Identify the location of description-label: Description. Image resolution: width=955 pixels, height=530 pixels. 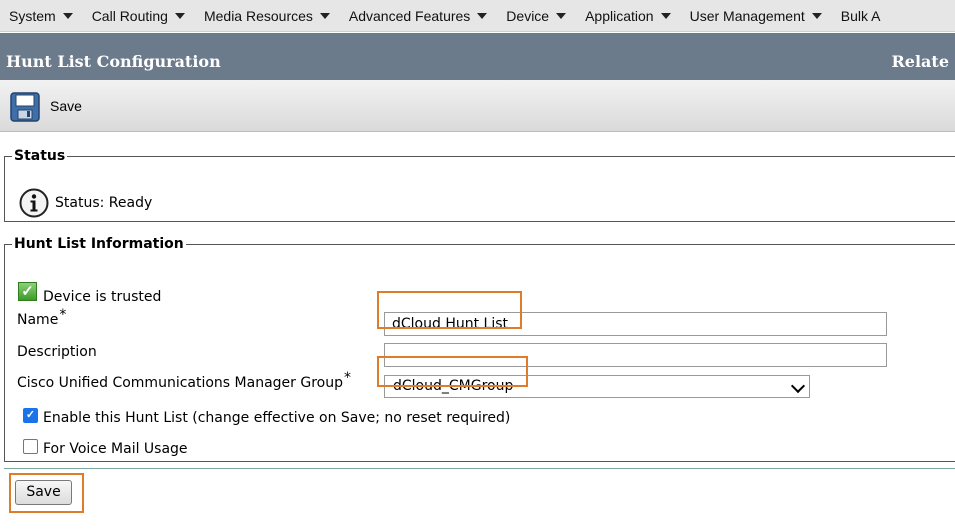
(57, 352).